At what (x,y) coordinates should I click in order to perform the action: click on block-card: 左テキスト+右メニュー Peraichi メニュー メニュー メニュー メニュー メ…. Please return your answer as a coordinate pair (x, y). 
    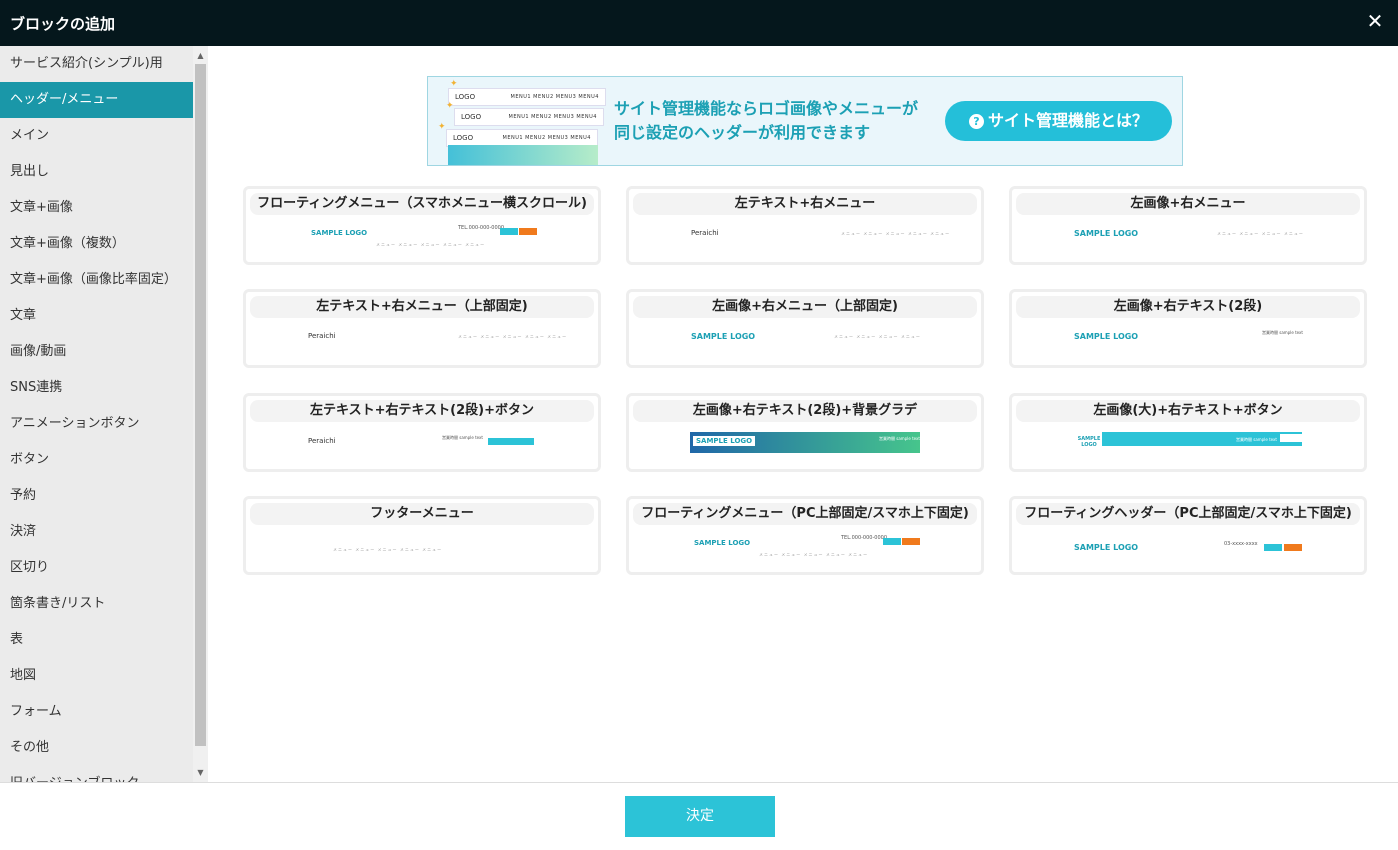
    Looking at the image, I should click on (805, 225).